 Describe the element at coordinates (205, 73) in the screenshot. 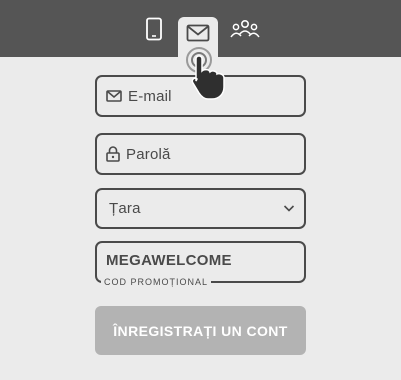

I see `hand-pointer-icon` at that location.